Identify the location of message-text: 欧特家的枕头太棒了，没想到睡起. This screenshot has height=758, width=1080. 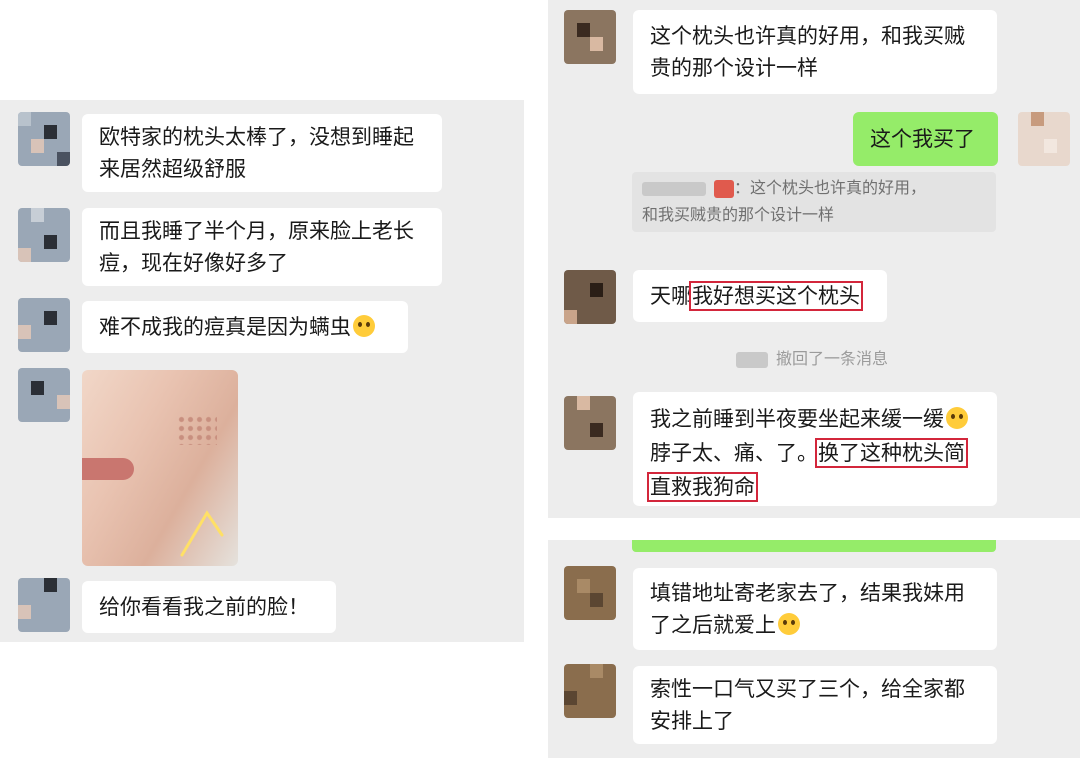
(256, 137).